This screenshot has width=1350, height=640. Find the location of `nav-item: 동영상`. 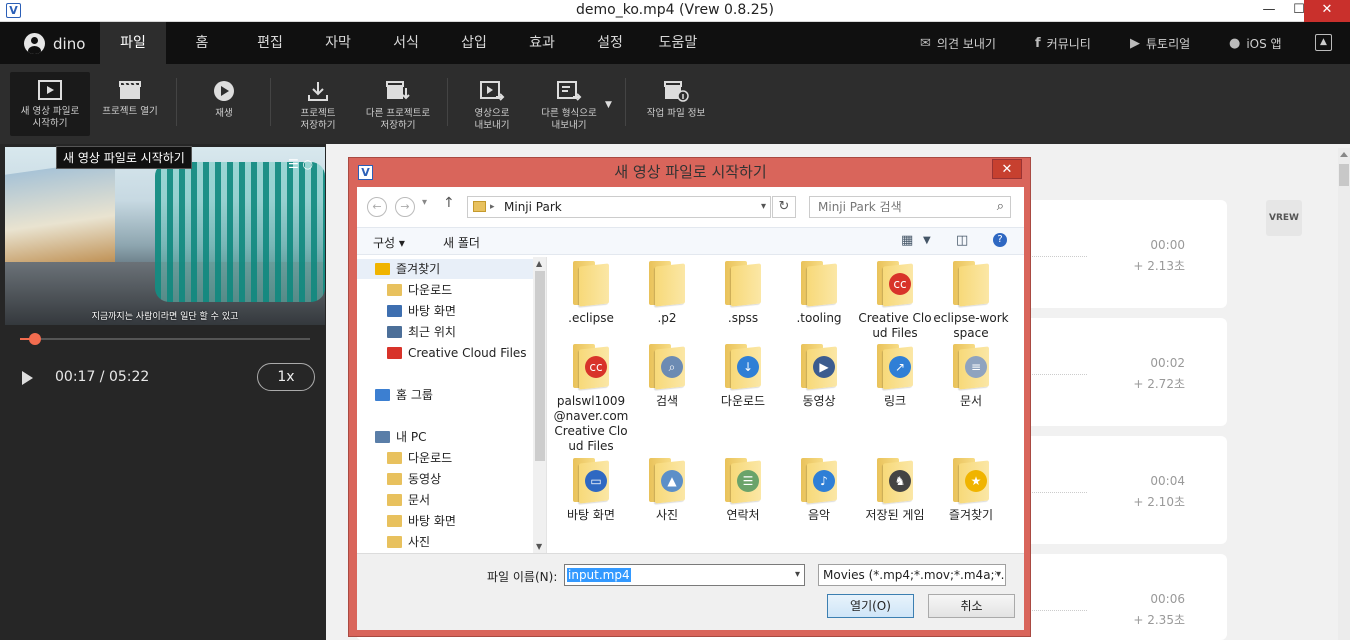

nav-item: 동영상 is located at coordinates (447, 479).